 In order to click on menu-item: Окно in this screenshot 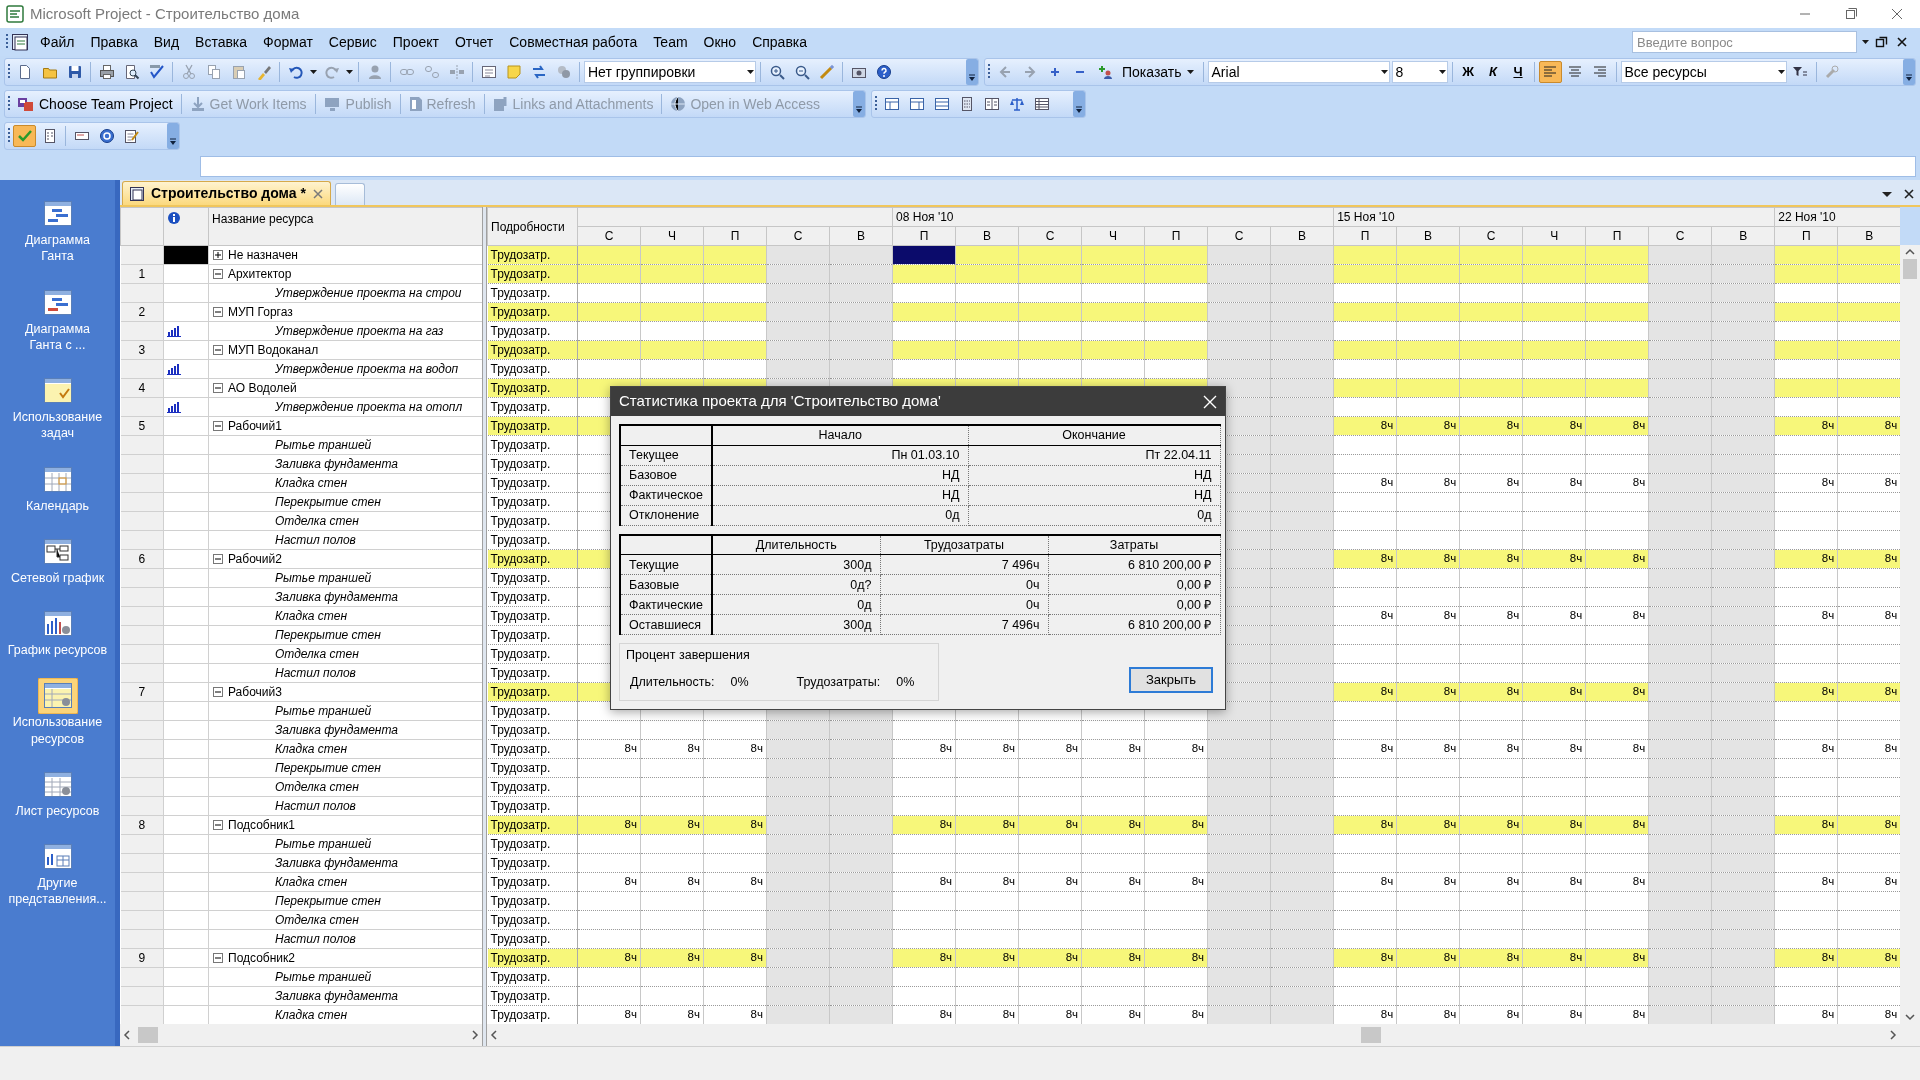, I will do `click(720, 42)`.